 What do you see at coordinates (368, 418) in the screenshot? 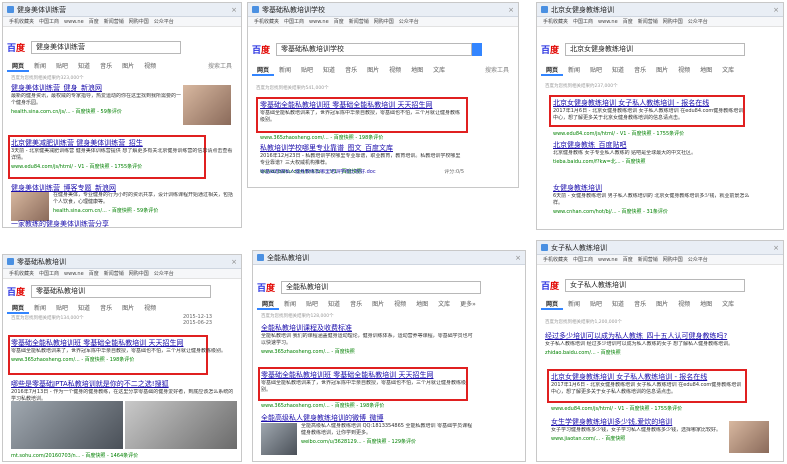
I see `result-title: 全能高级私人健身教练培训的微博_微博` at bounding box center [368, 418].